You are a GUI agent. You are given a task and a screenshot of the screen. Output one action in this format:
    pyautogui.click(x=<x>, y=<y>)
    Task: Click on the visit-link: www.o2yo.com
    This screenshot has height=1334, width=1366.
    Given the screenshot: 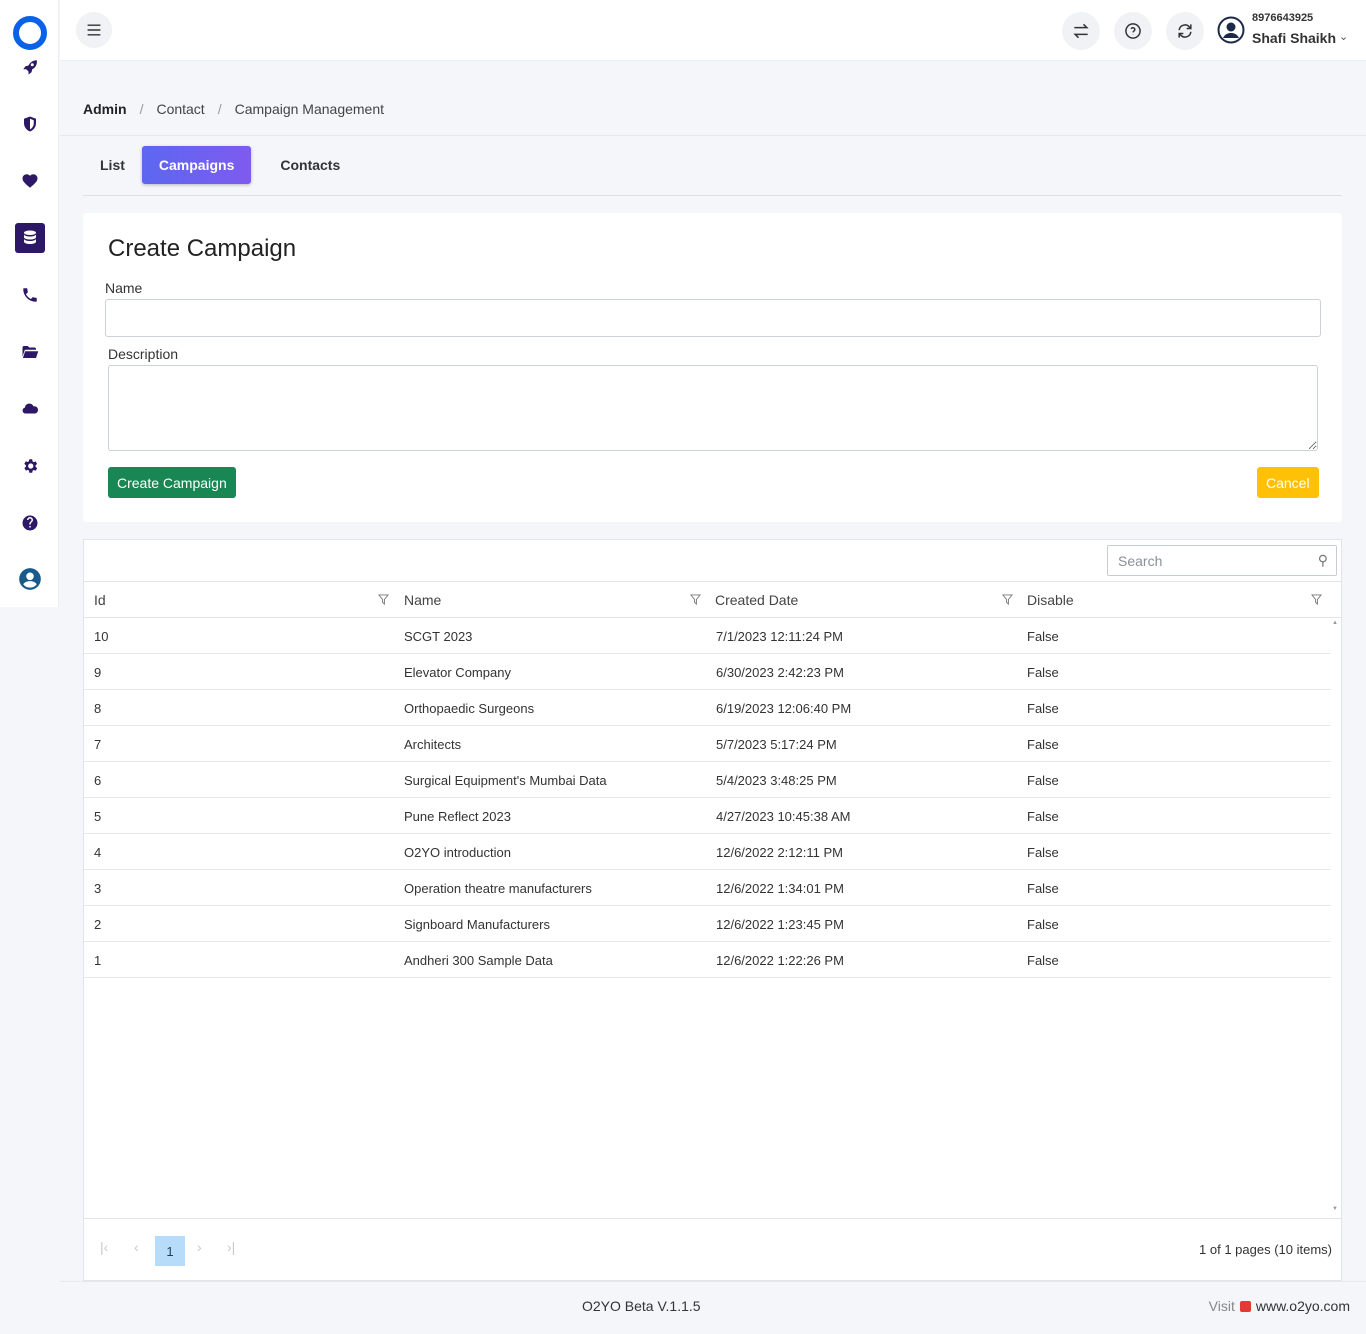 What is the action you would take?
    pyautogui.click(x=1303, y=1306)
    